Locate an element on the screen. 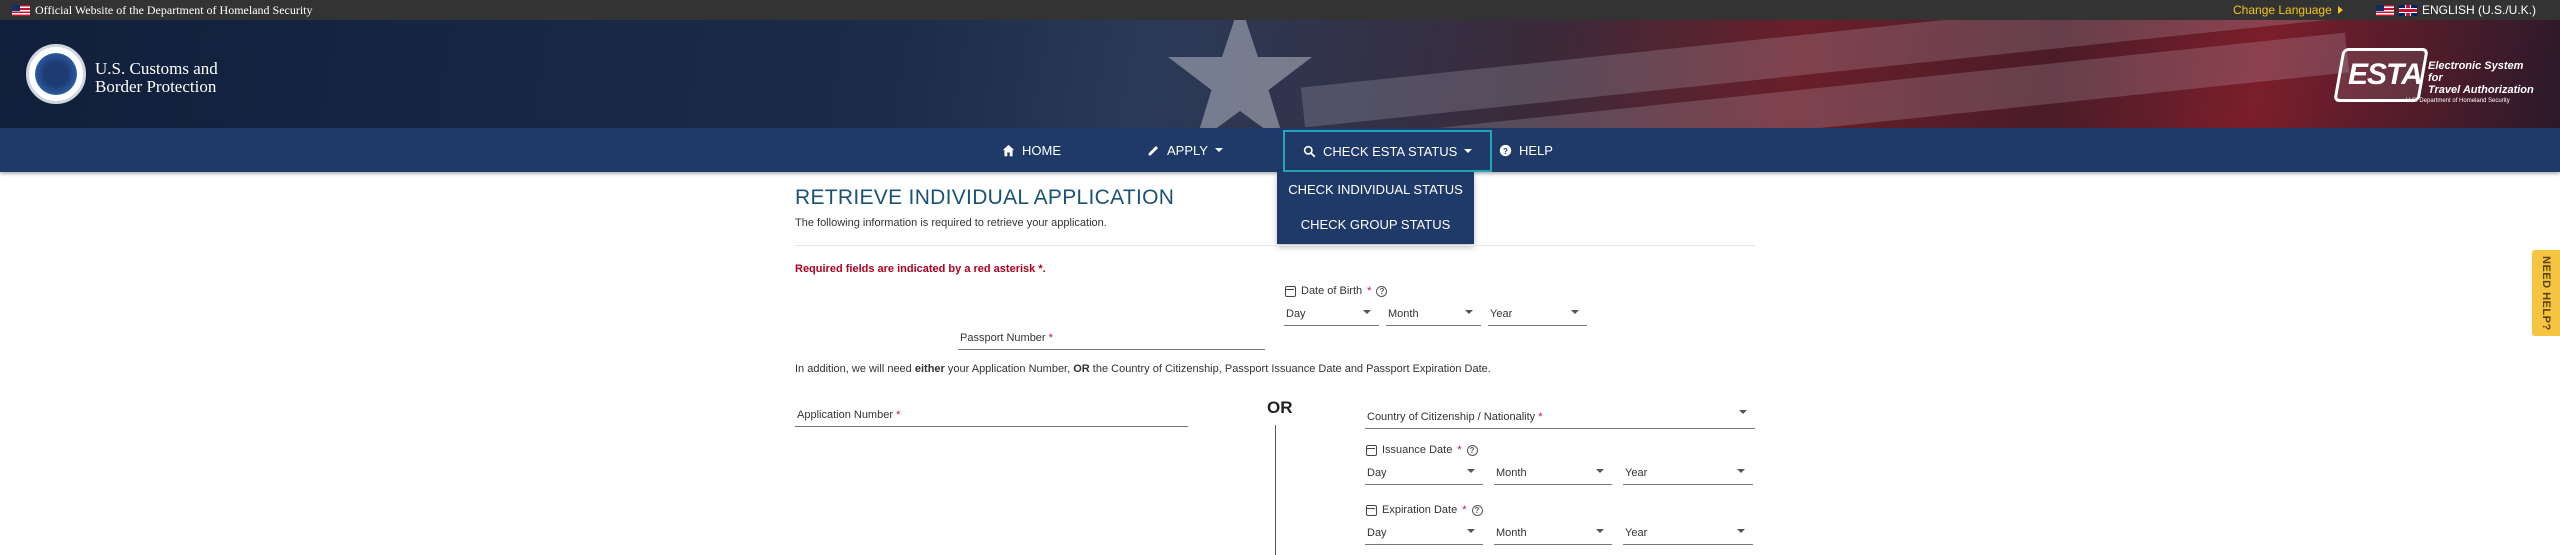 This screenshot has height=555, width=2560. expiration-date-label: Expiration Date * ? is located at coordinates (1424, 510).